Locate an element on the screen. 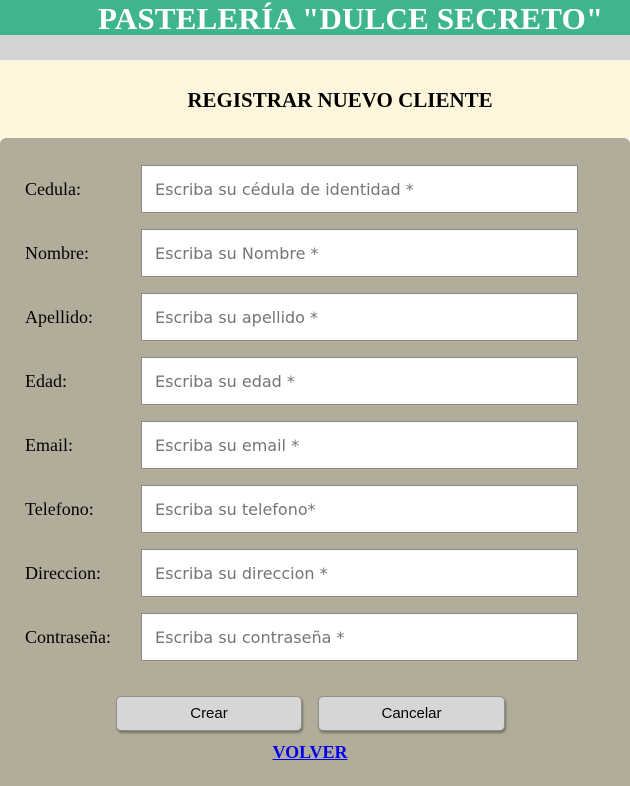  site-banner: PASTELERÍA "DULCE SECRETO" is located at coordinates (315, 18).